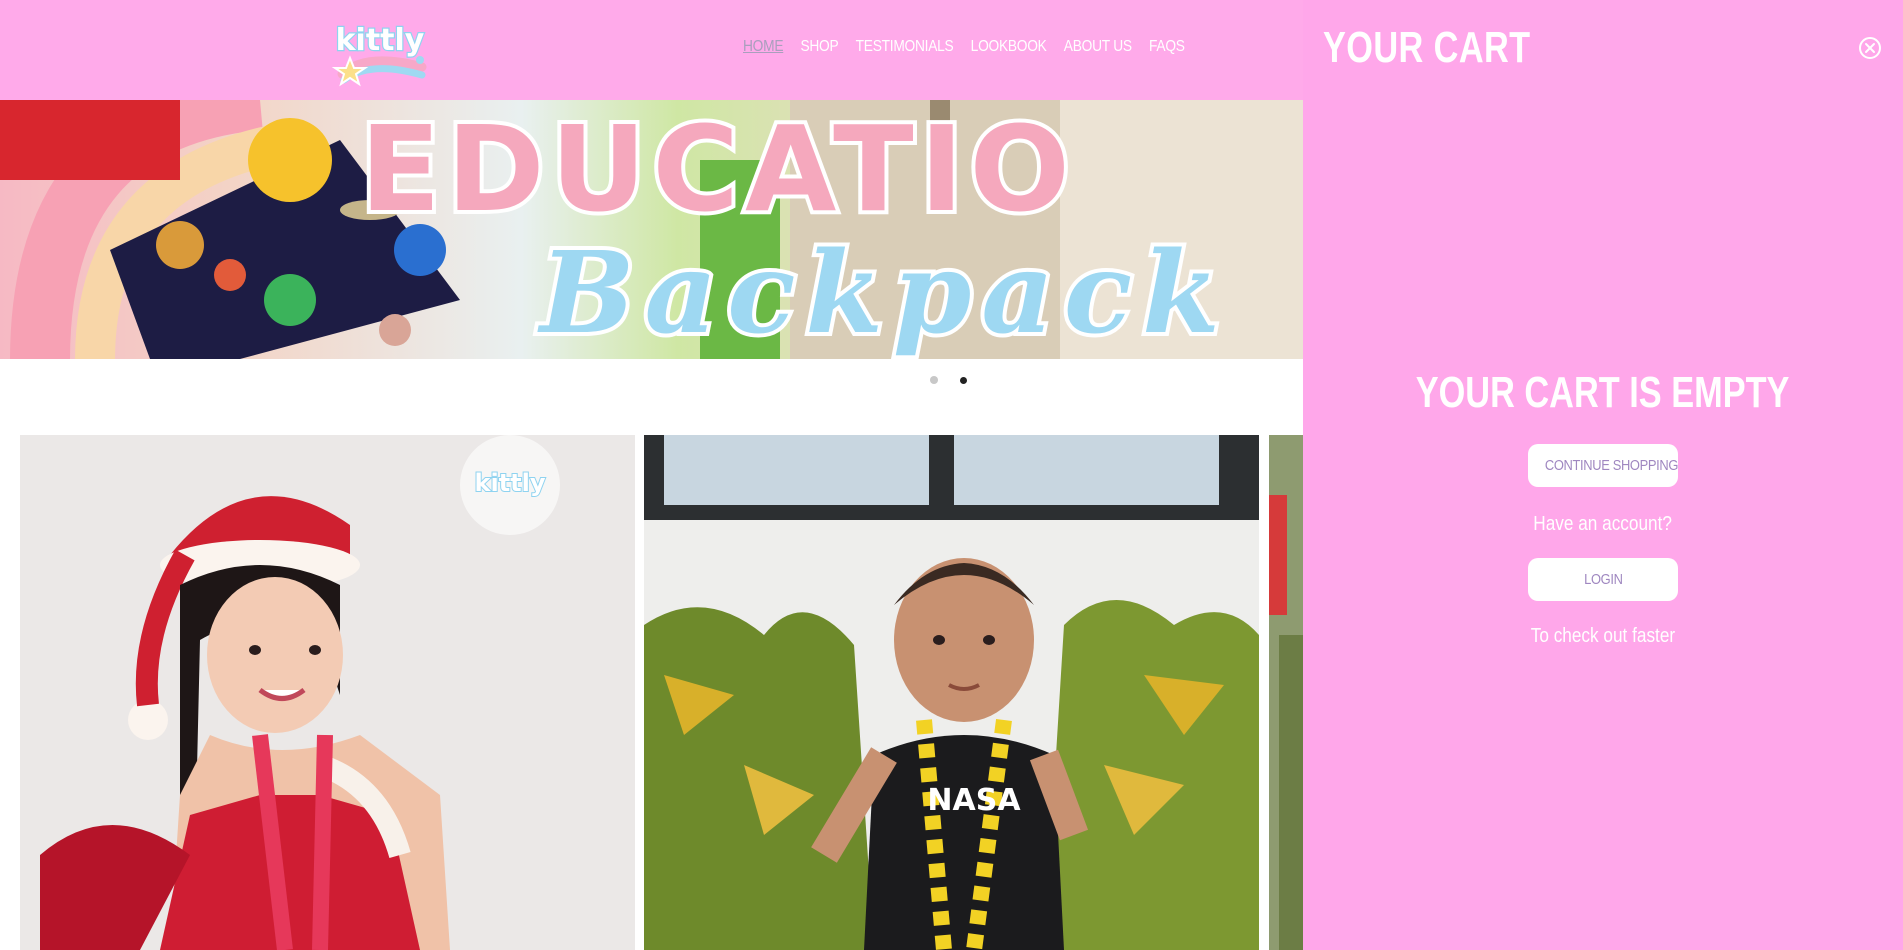 Image resolution: width=1903 pixels, height=950 pixels. Describe the element at coordinates (905, 47) in the screenshot. I see `nav-testimonials: TESTIMONIALS` at that location.